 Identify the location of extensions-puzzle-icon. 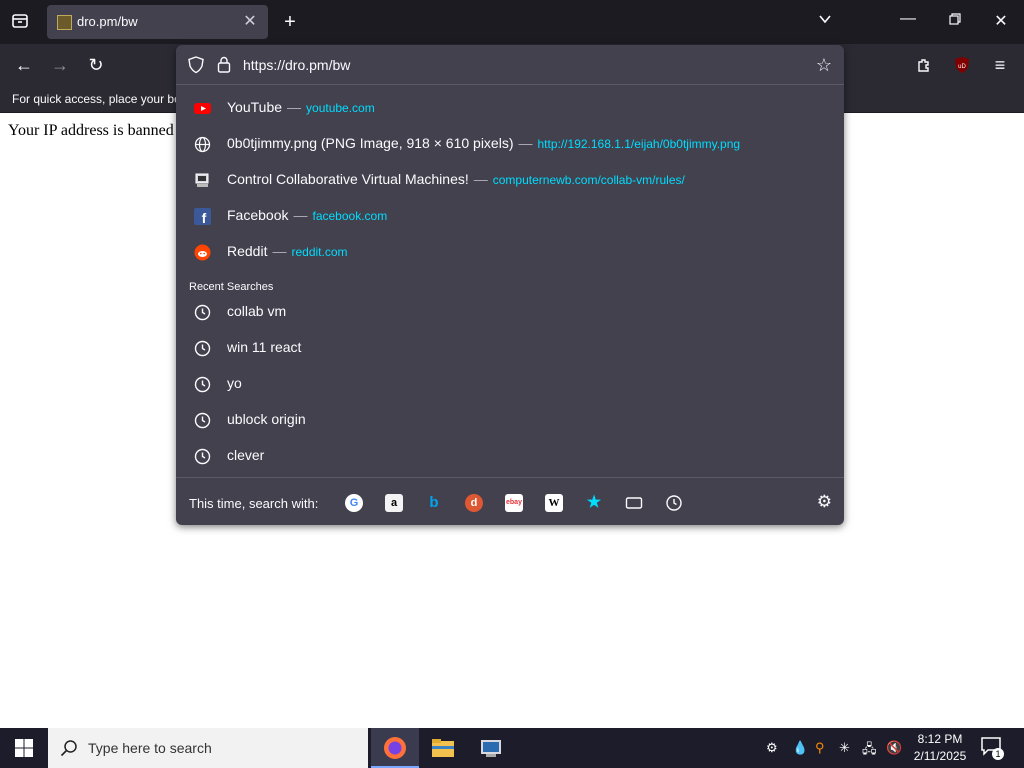
(924, 65).